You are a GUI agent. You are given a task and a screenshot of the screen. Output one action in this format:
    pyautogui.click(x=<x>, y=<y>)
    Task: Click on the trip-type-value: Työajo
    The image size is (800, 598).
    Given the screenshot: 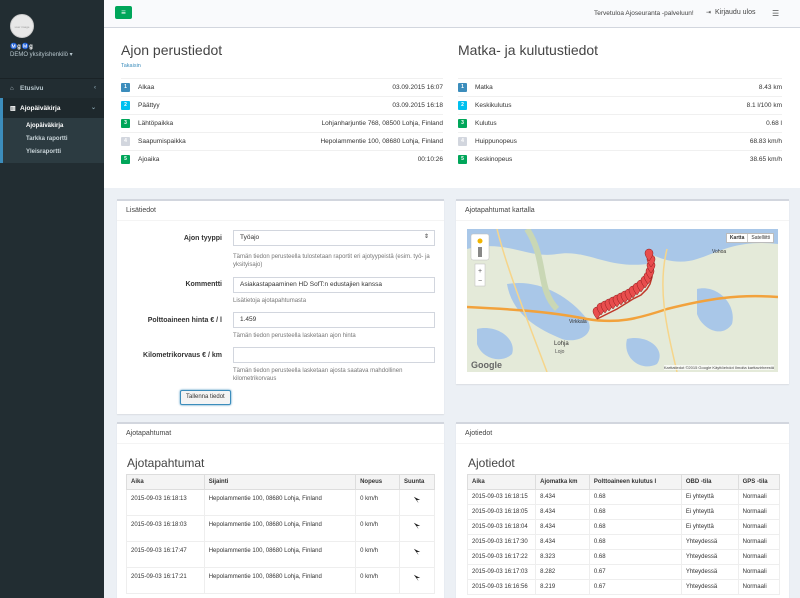 What is the action you would take?
    pyautogui.click(x=250, y=237)
    